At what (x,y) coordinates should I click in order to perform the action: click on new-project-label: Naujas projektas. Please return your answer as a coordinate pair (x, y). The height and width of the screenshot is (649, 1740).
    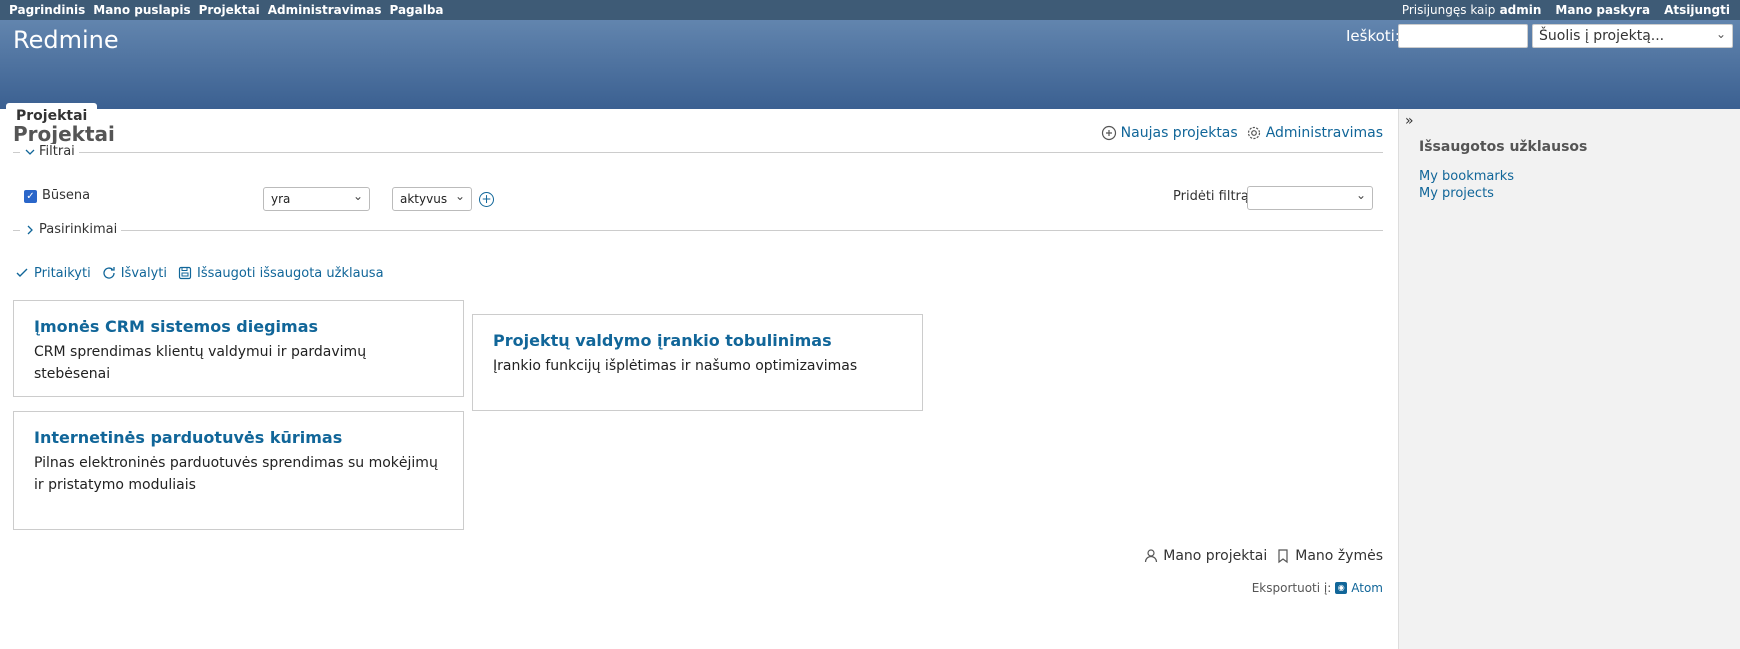
    Looking at the image, I should click on (1179, 133).